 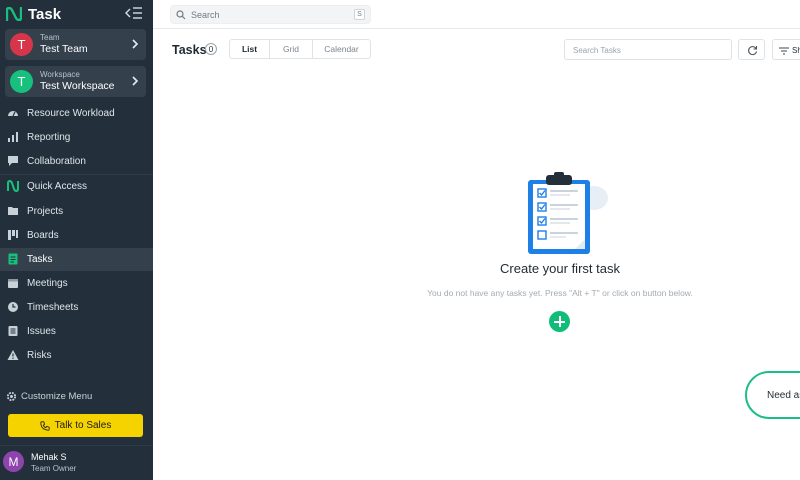 I want to click on global-search-input: Search S, so click(x=270, y=14).